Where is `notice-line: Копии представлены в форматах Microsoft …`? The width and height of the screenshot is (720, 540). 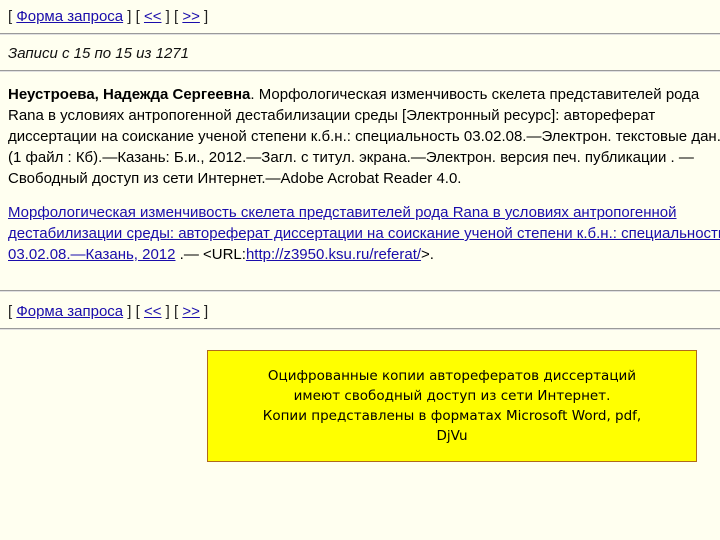
notice-line: Копии представлены в форматах Microsoft … is located at coordinates (452, 416).